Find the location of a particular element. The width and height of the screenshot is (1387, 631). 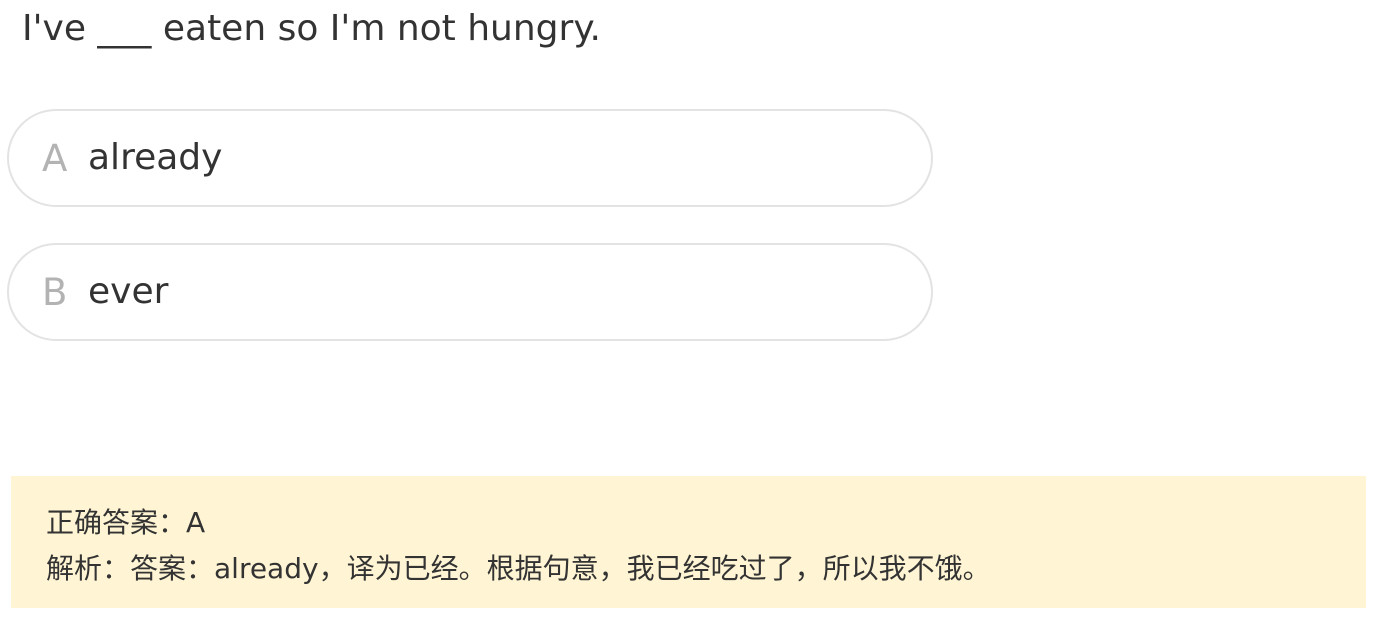

option-label: ever is located at coordinates (128, 291).